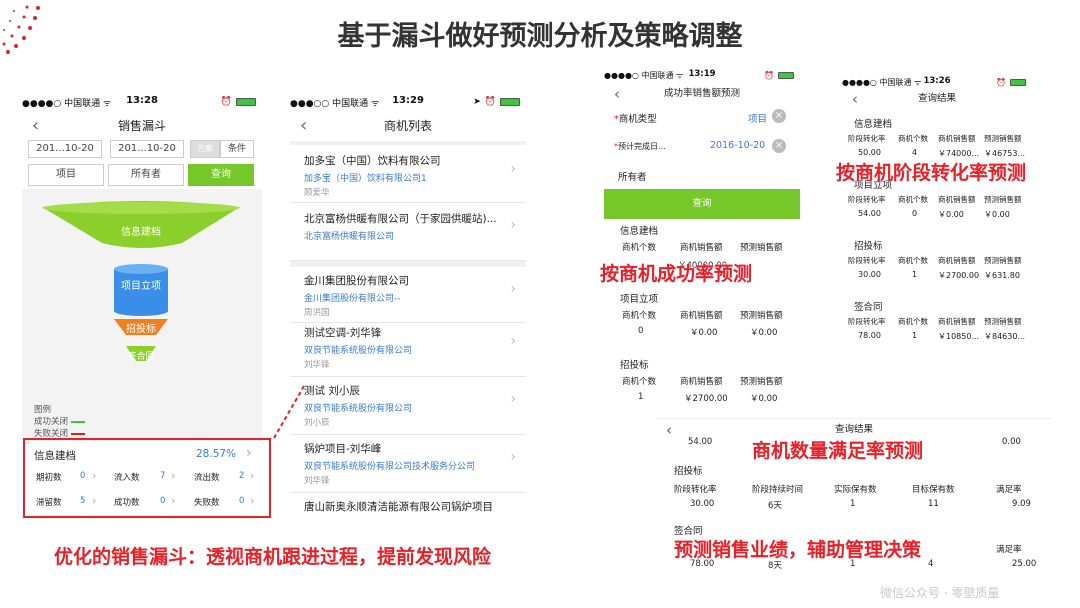  I want to click on cell-value: 11, so click(933, 504).